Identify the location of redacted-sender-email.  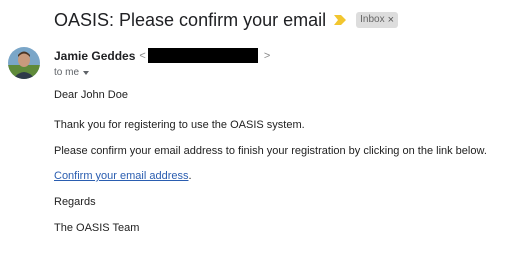
(202, 55).